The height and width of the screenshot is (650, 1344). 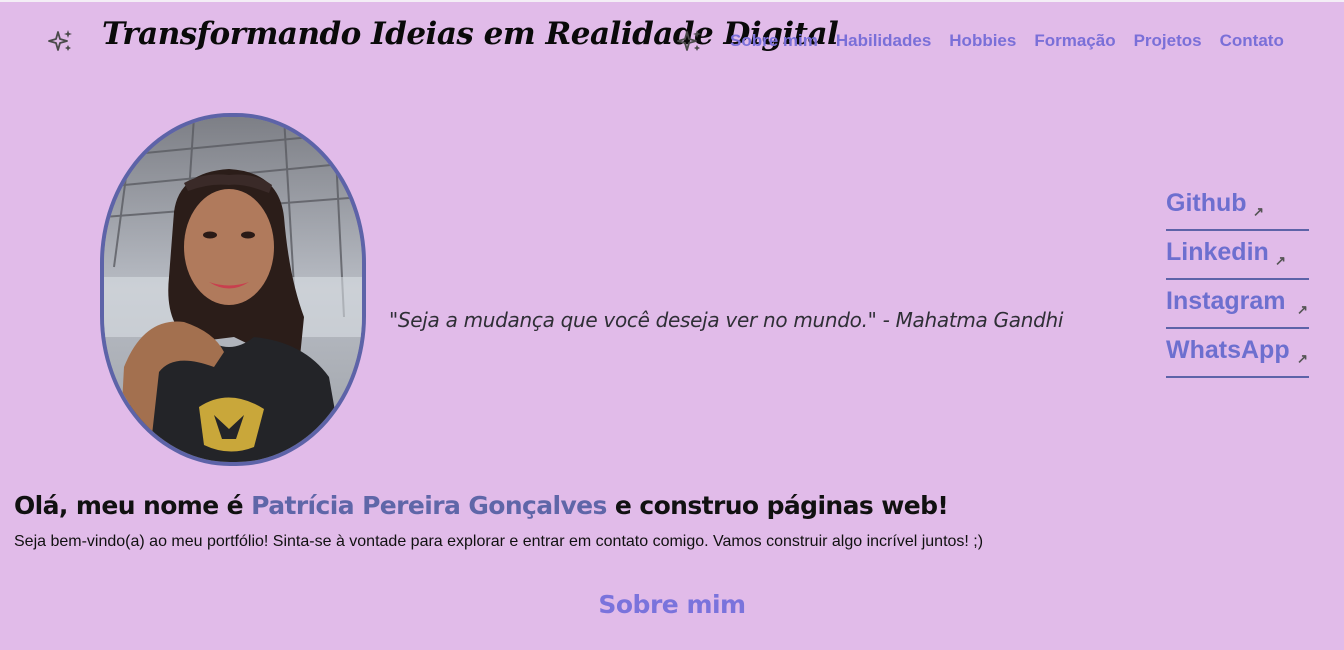 I want to click on social-link-label: Github, so click(x=1206, y=203).